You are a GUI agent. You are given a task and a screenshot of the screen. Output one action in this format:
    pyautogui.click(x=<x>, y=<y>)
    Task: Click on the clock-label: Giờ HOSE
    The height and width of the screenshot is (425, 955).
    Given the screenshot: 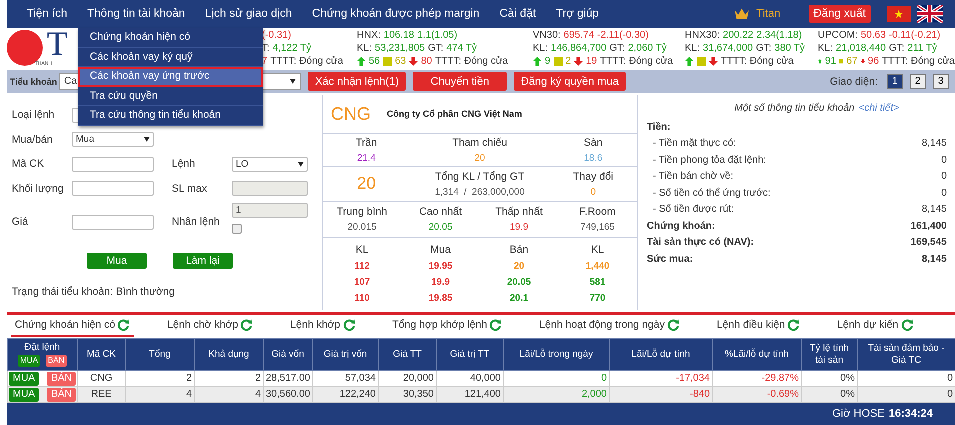 What is the action you would take?
    pyautogui.click(x=858, y=414)
    